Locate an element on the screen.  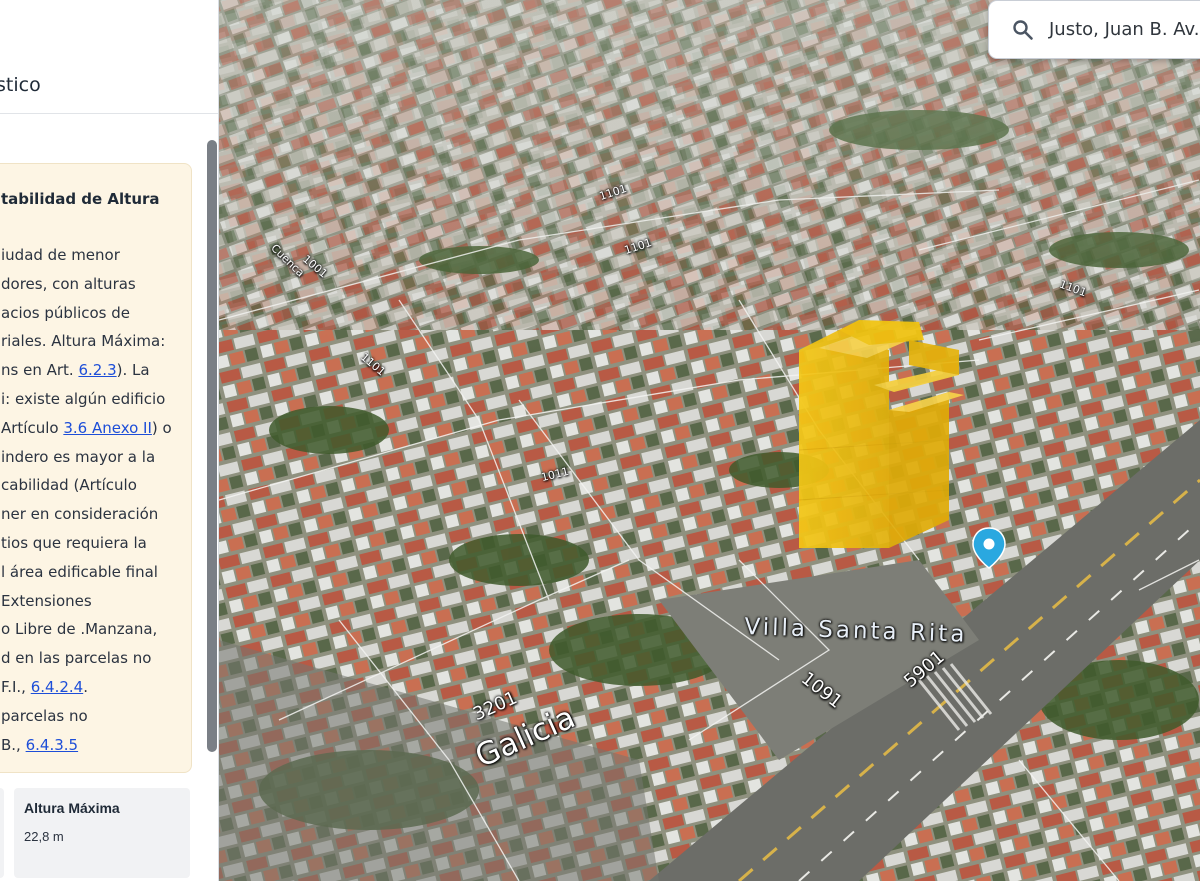
extruded-building is located at coordinates (881, 434).